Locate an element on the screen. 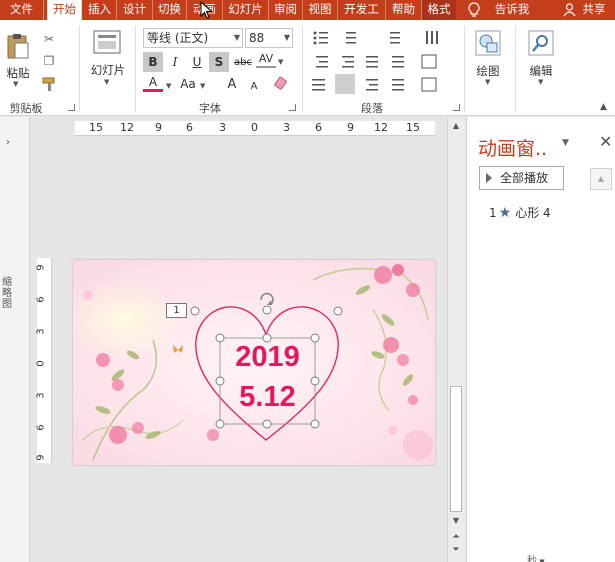  tab-developer: 开发工 is located at coordinates (362, 10).